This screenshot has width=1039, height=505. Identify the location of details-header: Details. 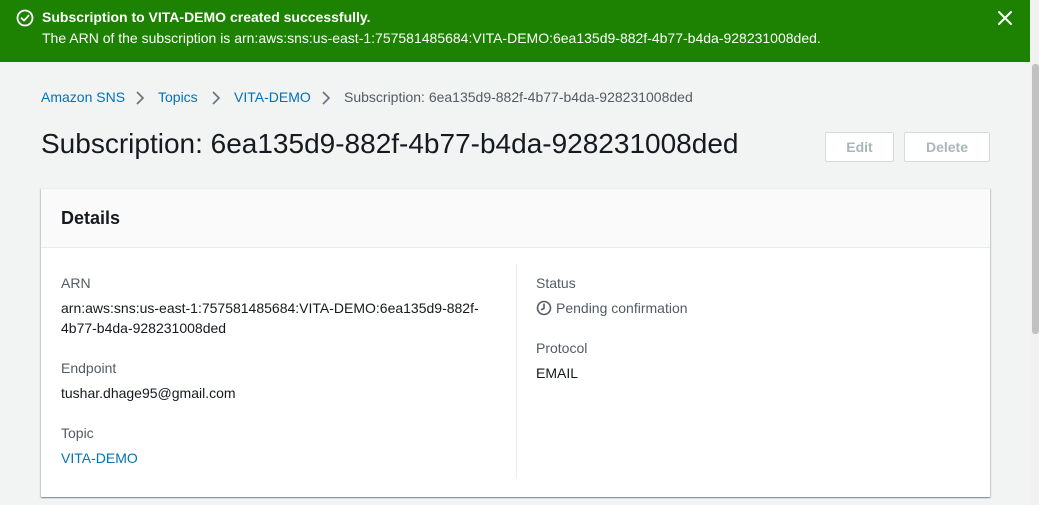
(515, 218).